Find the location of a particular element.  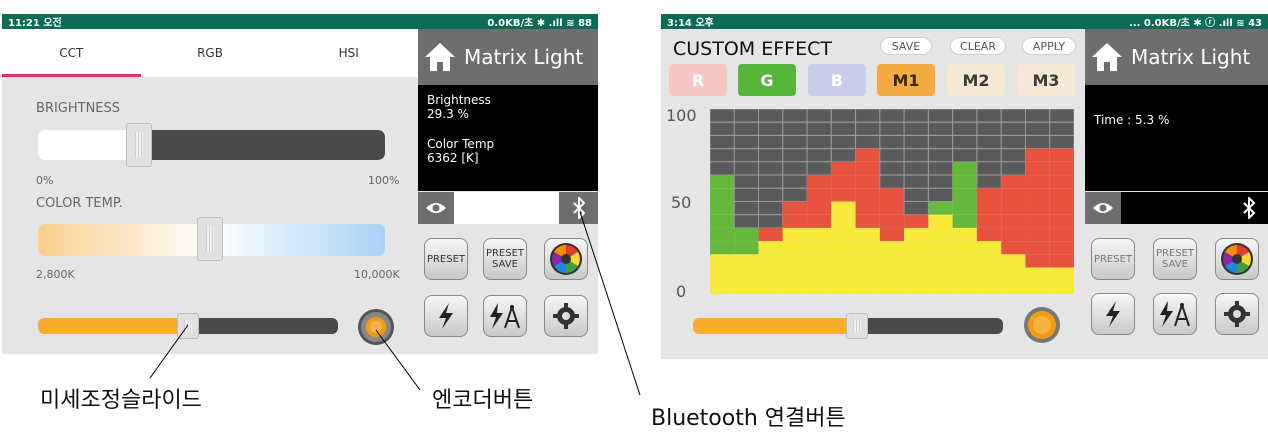

caption-encoder: 엔코더버튼 is located at coordinates (483, 400).